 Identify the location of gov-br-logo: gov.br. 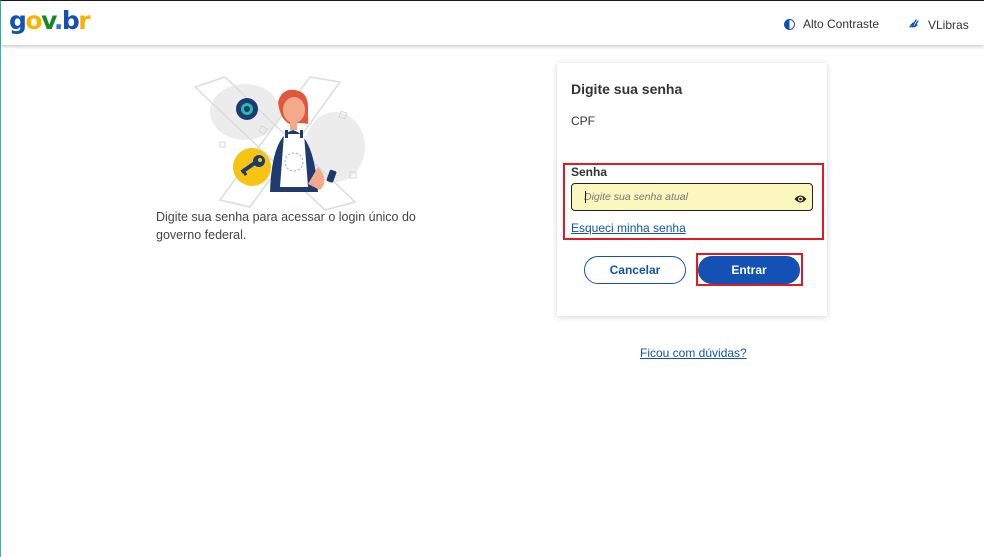
(50, 21).